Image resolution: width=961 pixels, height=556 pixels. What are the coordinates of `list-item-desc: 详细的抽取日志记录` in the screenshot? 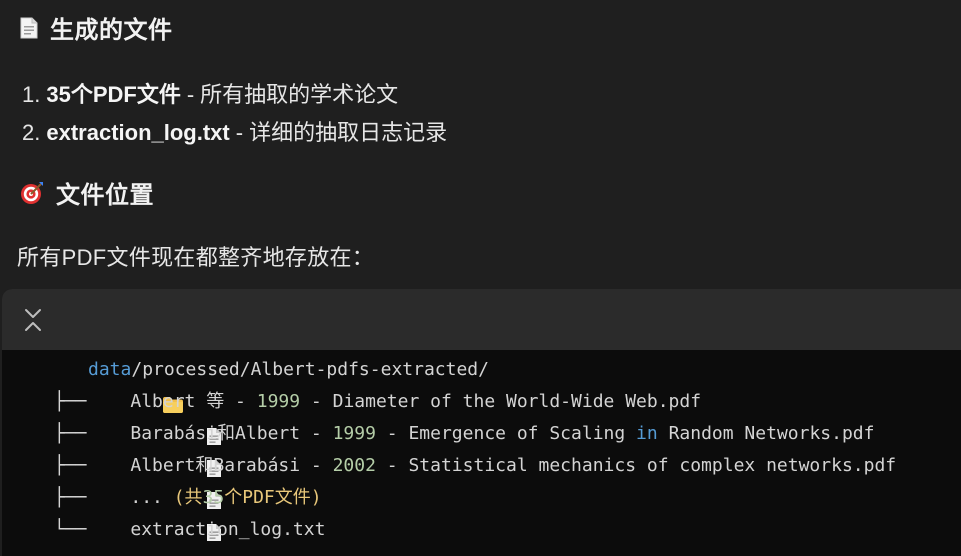 It's located at (348, 132).